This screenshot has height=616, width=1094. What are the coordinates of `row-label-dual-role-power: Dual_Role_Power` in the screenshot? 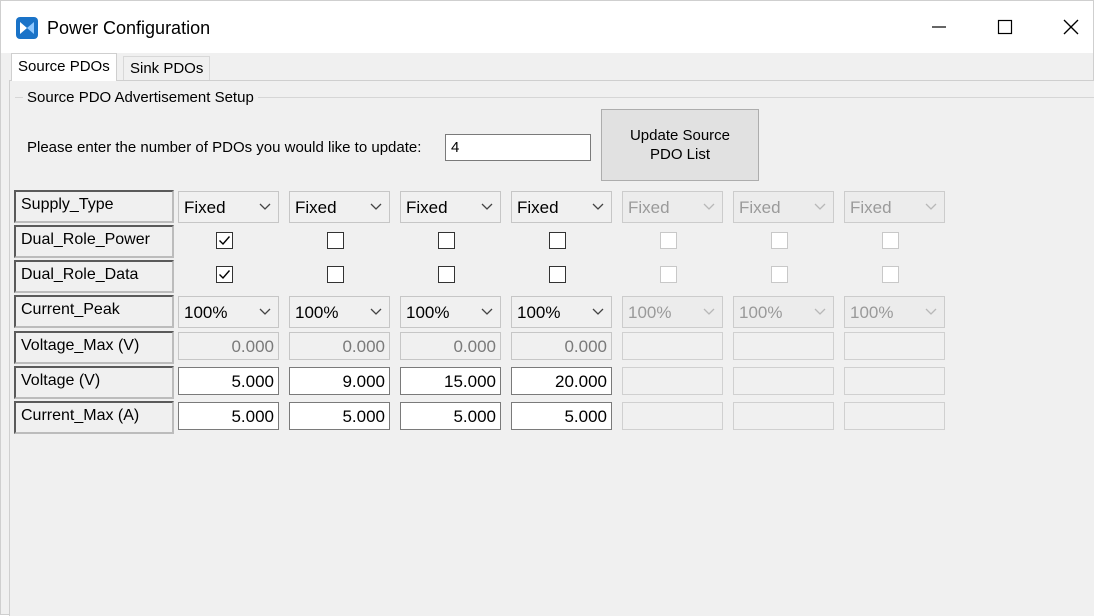 It's located at (94, 241).